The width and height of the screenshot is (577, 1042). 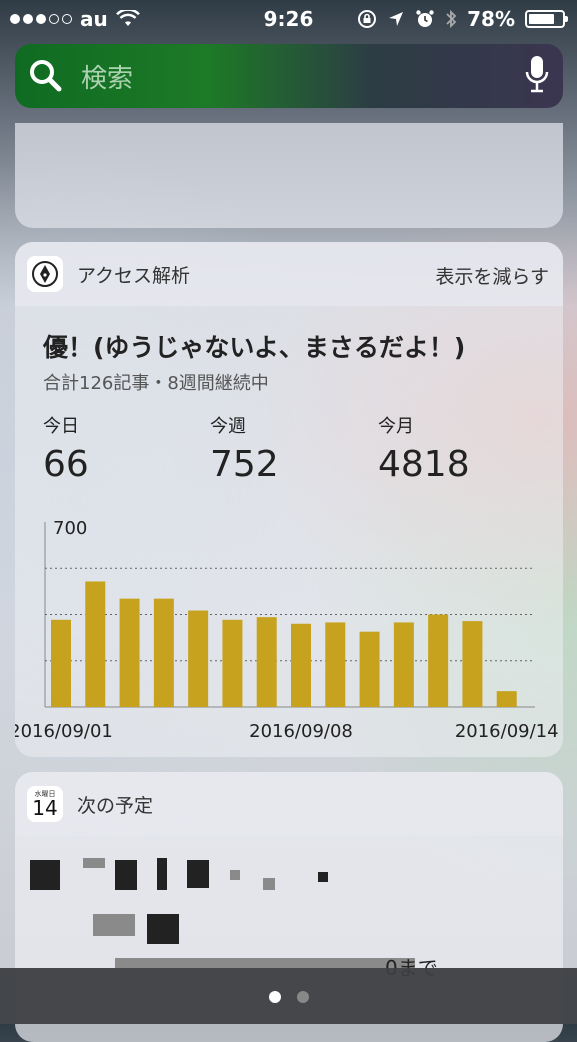 What do you see at coordinates (61, 426) in the screenshot?
I see `stat-label: 今日` at bounding box center [61, 426].